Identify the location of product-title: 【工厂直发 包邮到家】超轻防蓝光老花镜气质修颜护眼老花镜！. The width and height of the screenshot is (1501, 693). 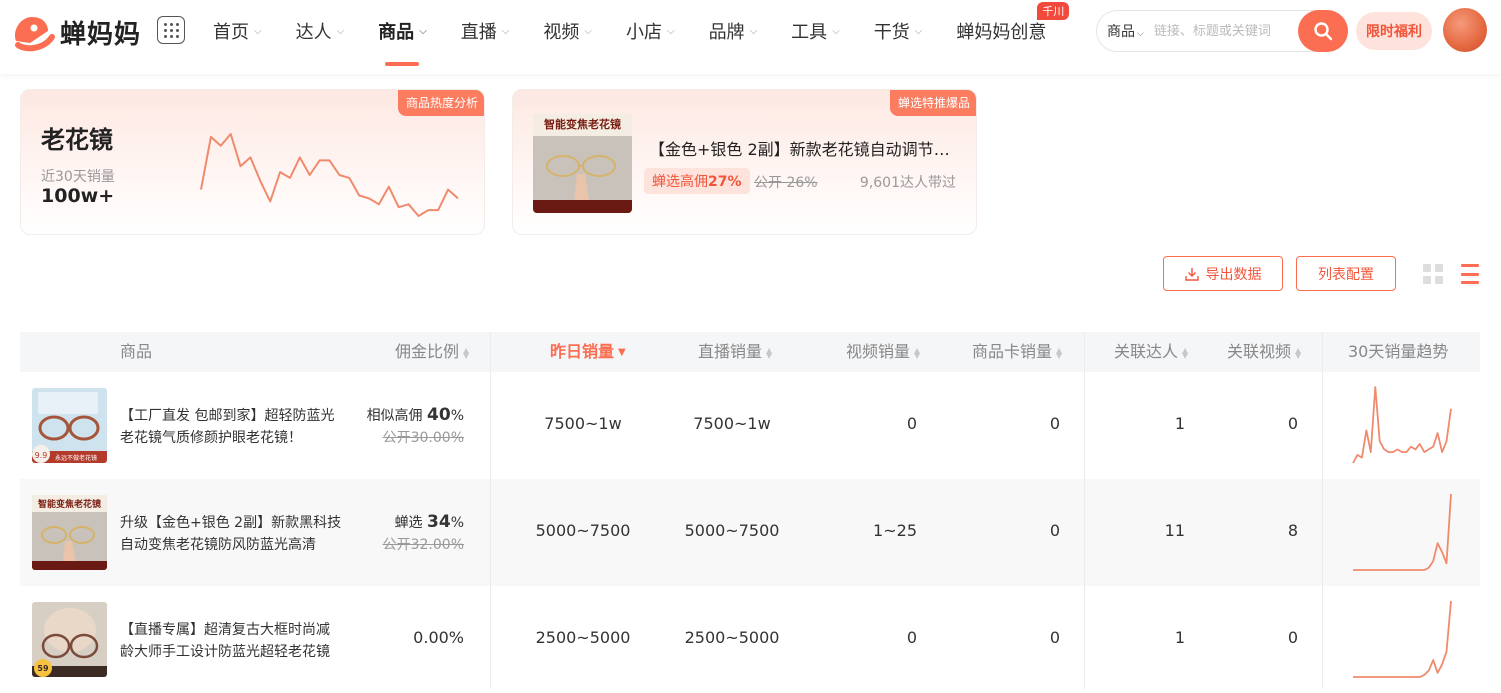
(231, 427).